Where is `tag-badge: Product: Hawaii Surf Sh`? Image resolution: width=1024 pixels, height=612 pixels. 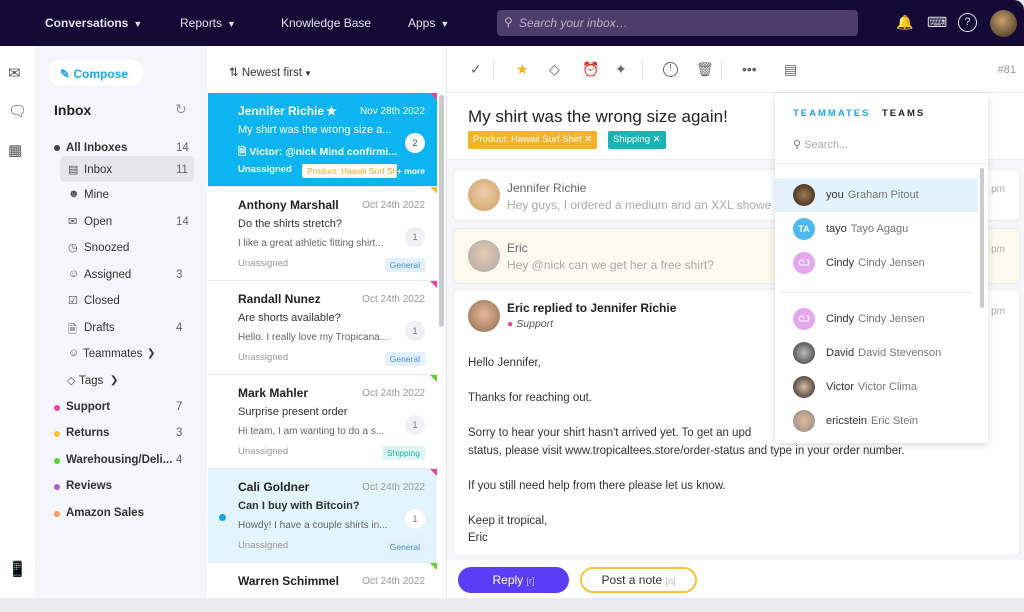
tag-badge: Product: Hawaii Surf Sh is located at coordinates (349, 171).